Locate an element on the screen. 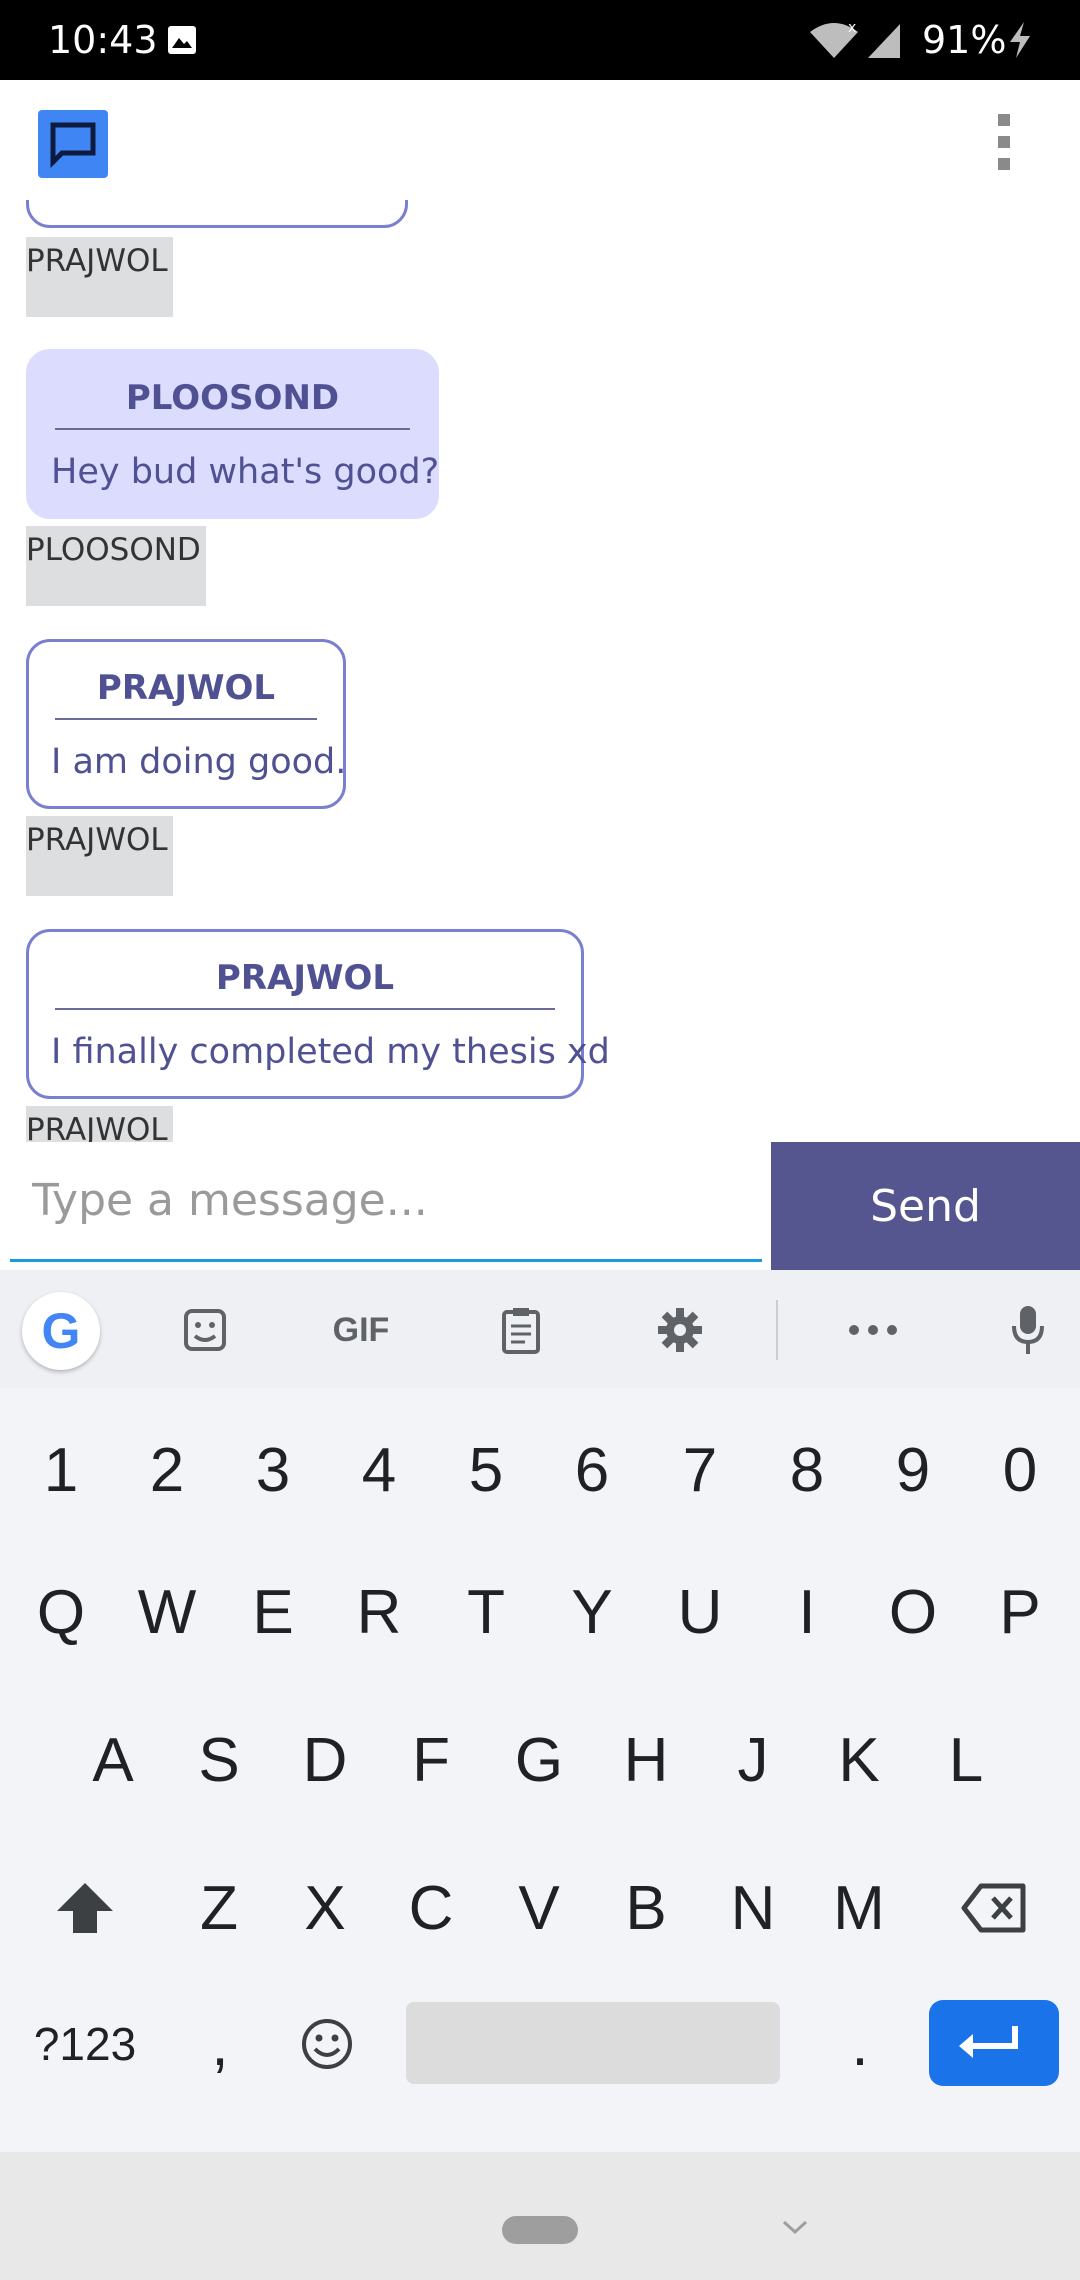 The width and height of the screenshot is (1080, 2280). space-key is located at coordinates (593, 2043).